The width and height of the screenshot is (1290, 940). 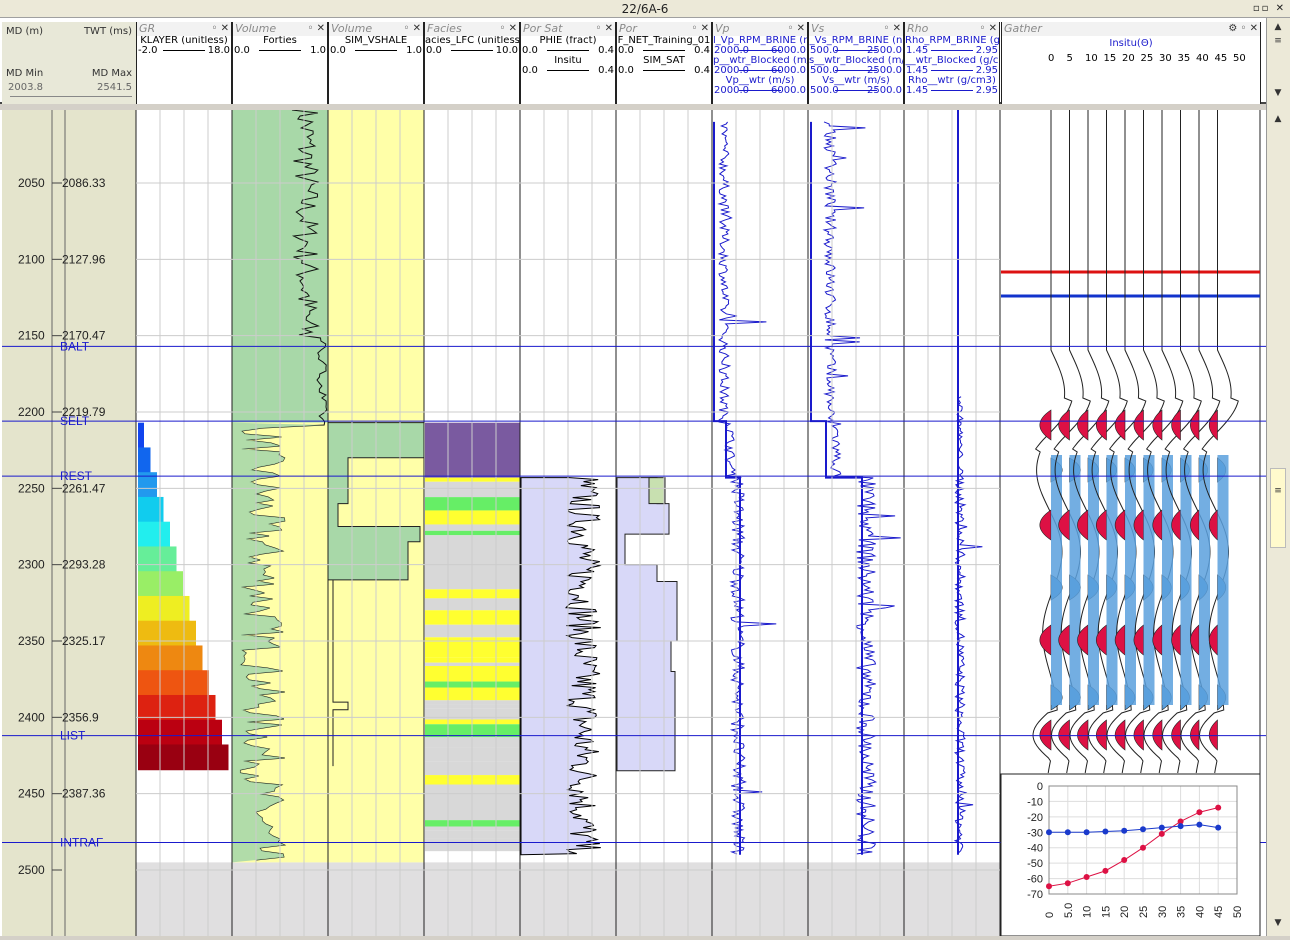 I want to click on md-max-value: 2541.5, so click(x=114, y=87).